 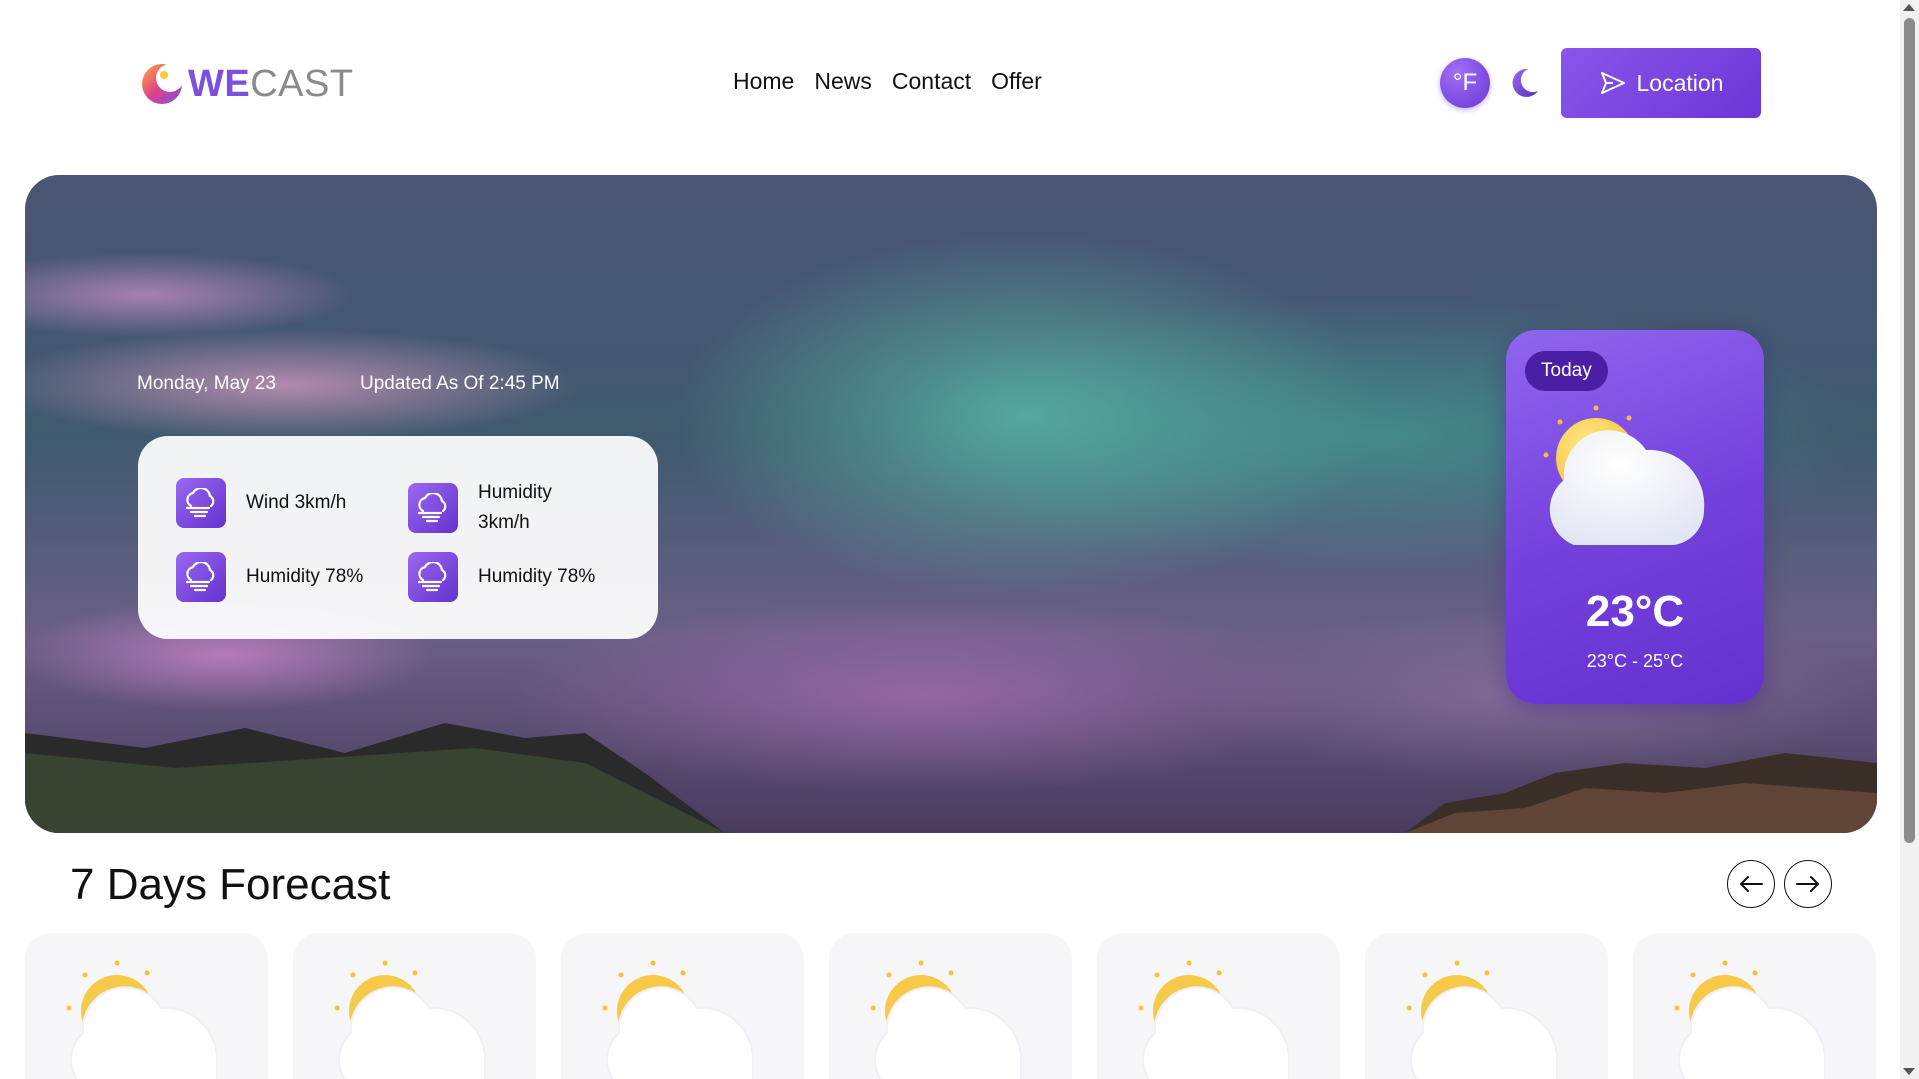 I want to click on unit-toggle-button: °F, so click(x=1465, y=83).